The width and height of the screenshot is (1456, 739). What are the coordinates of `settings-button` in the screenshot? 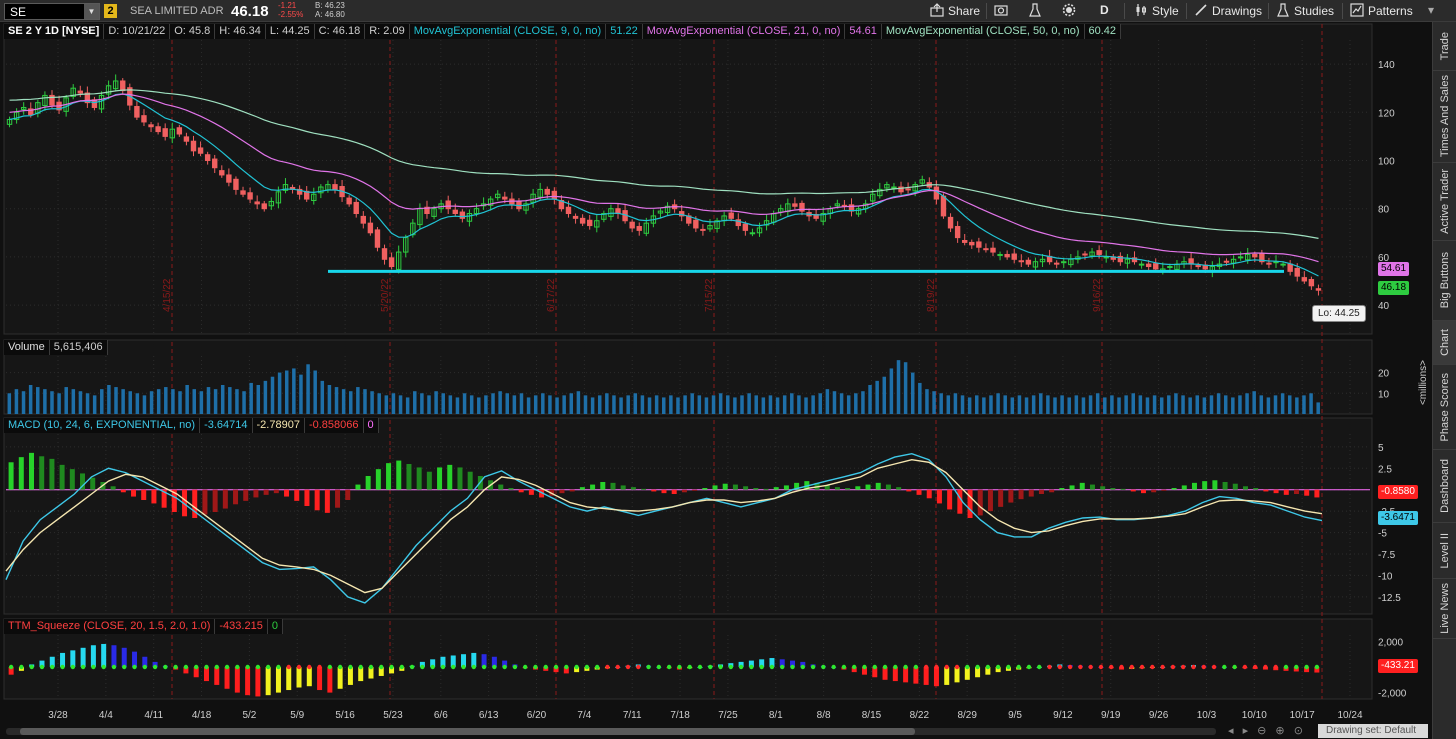 It's located at (1071, 11).